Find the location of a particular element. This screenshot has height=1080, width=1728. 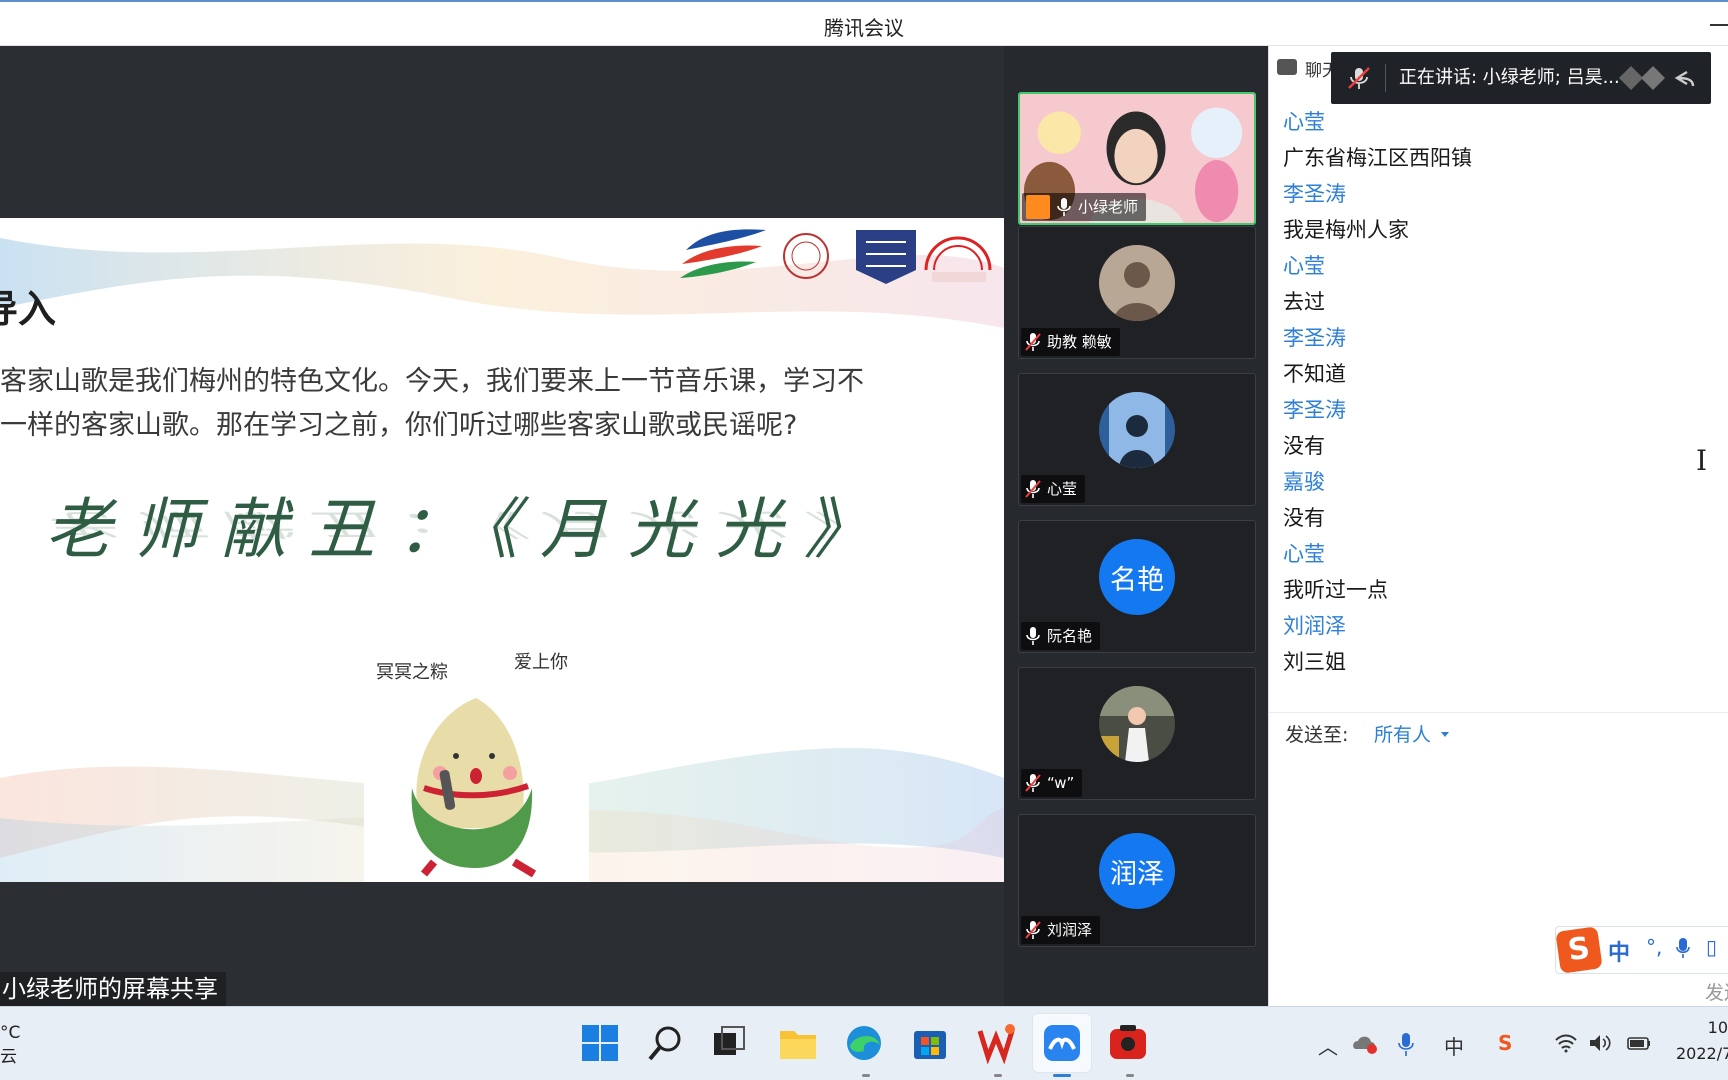

minimize-button is located at coordinates (1719, 25).